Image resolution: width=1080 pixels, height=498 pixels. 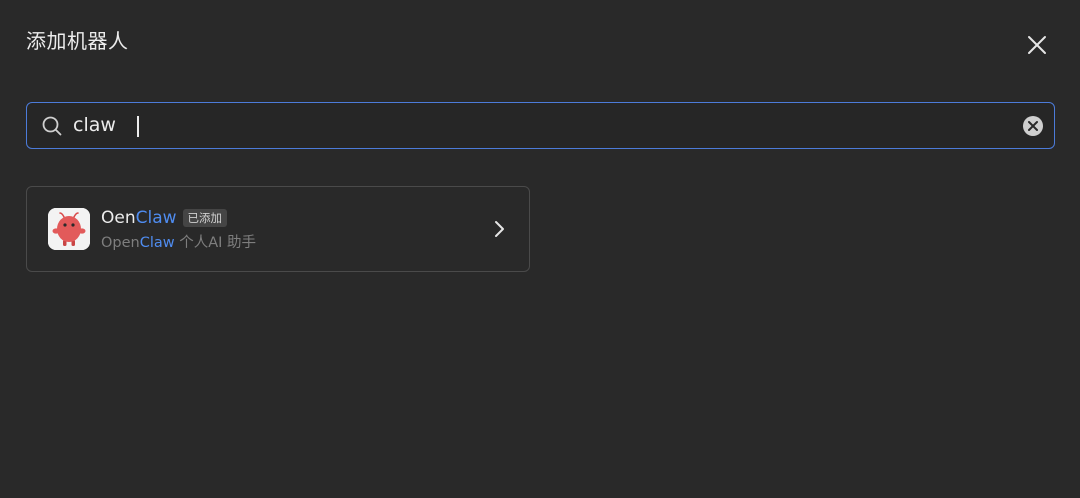 I want to click on text-caret, so click(x=138, y=126).